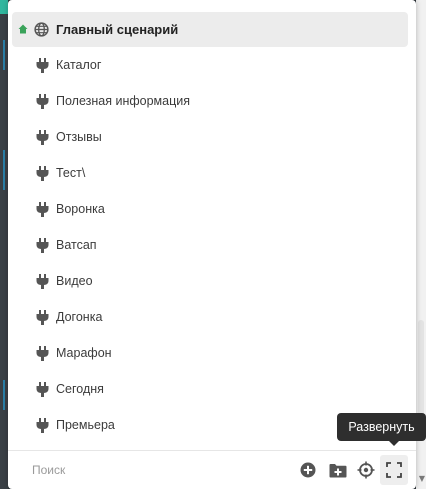 The height and width of the screenshot is (489, 426). I want to click on scenario-item: Ватсап, so click(214, 245).